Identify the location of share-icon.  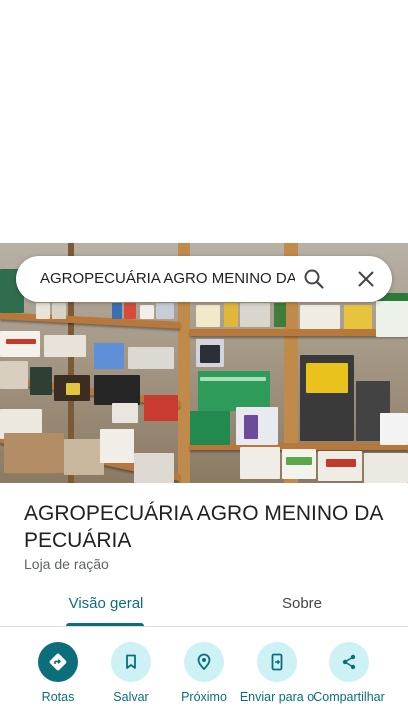
(349, 662).